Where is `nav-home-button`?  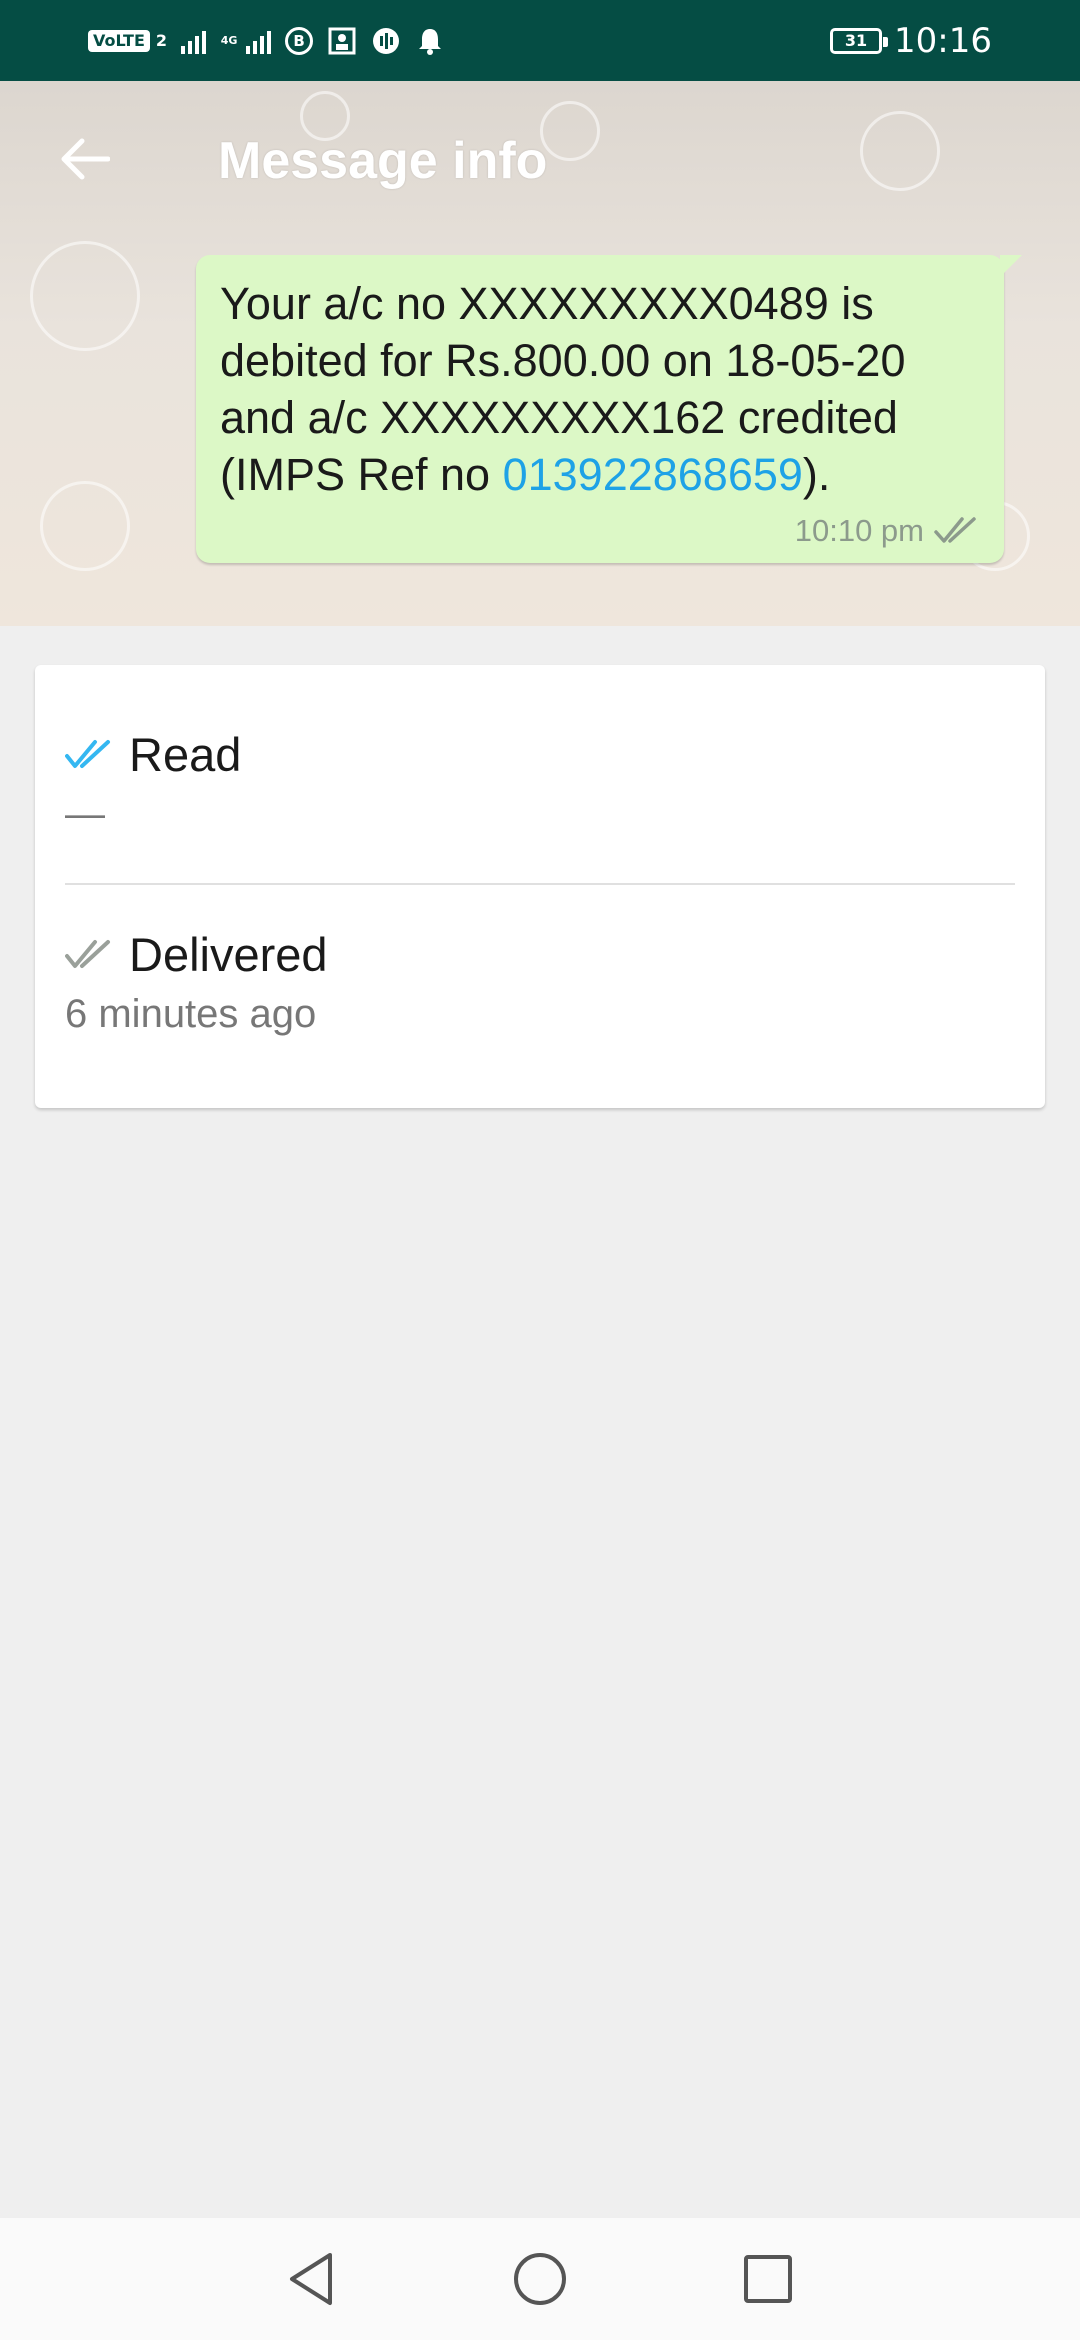
nav-home-button is located at coordinates (540, 2279).